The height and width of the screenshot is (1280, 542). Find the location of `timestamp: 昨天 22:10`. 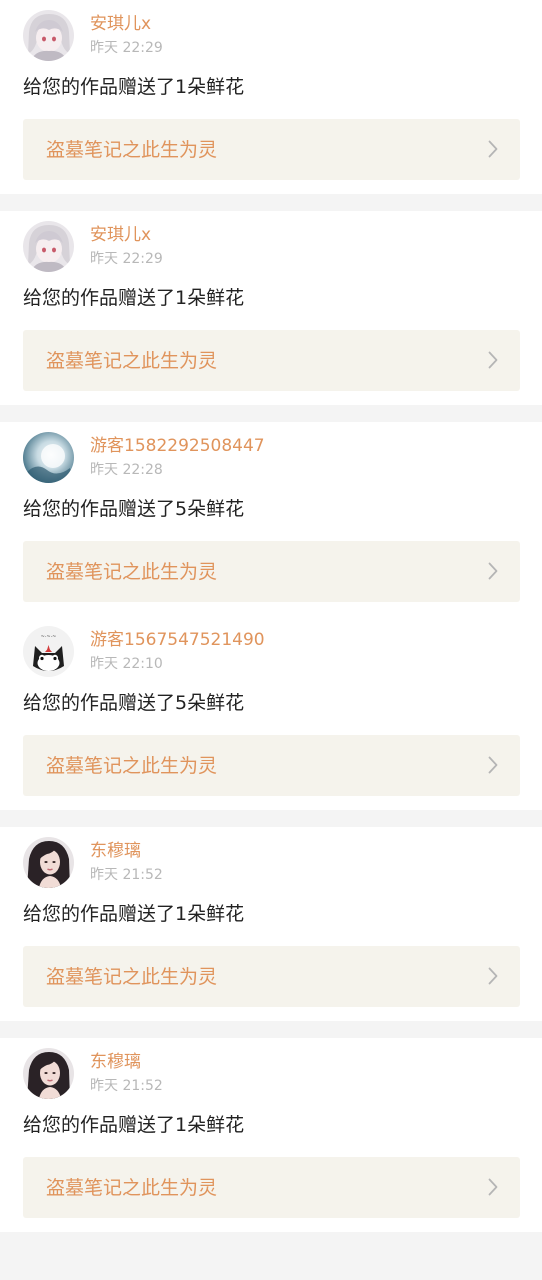

timestamp: 昨天 22:10 is located at coordinates (126, 664).